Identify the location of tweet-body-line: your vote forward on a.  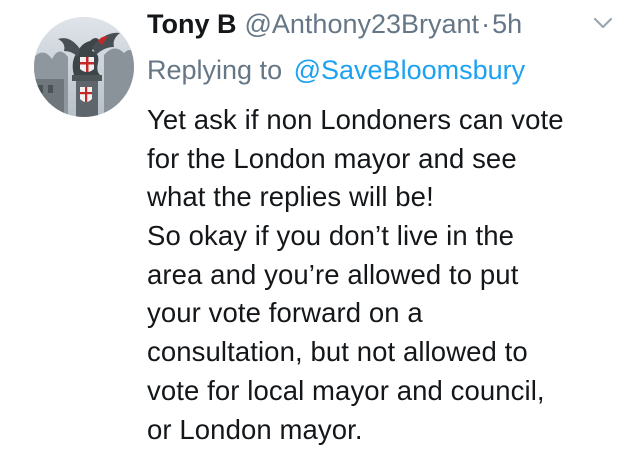
(285, 313).